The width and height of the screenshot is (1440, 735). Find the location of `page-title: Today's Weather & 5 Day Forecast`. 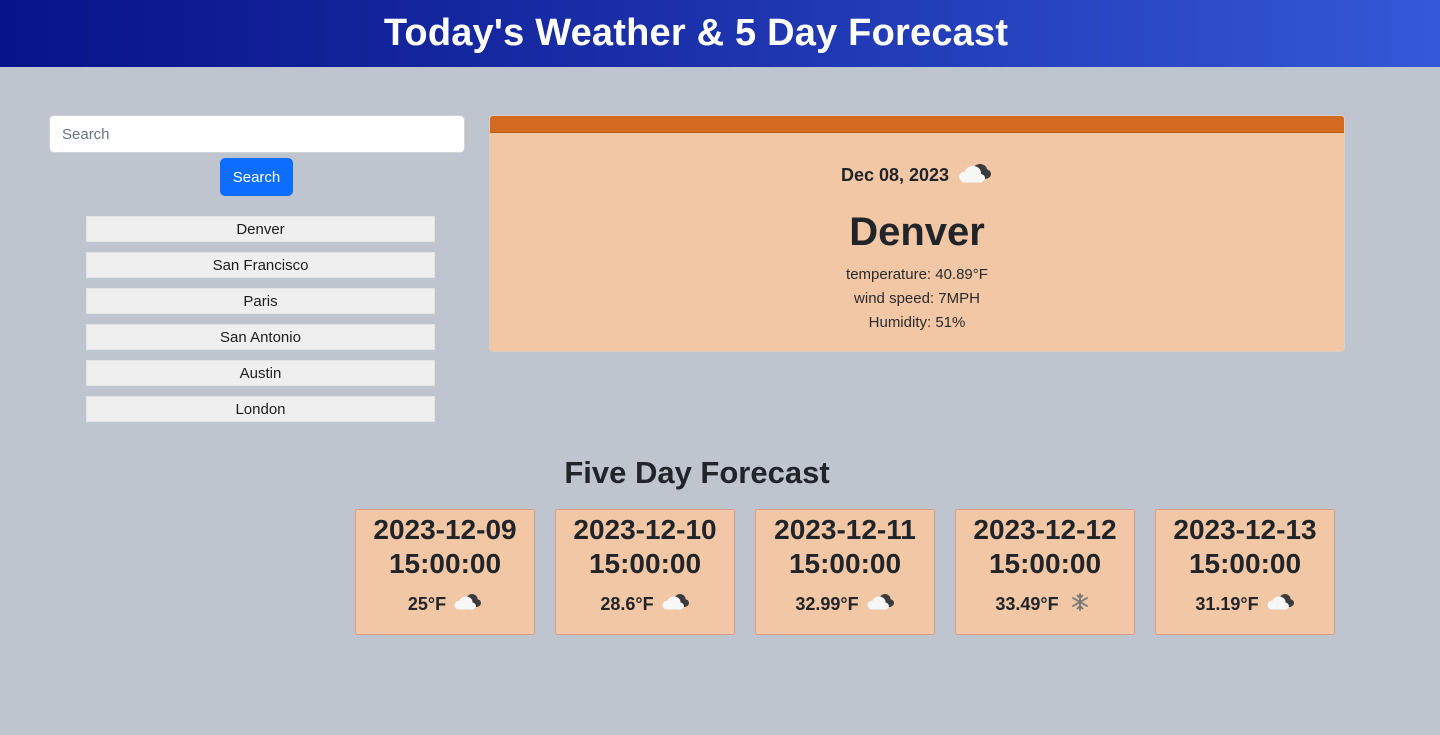

page-title: Today's Weather & 5 Day Forecast is located at coordinates (696, 33).